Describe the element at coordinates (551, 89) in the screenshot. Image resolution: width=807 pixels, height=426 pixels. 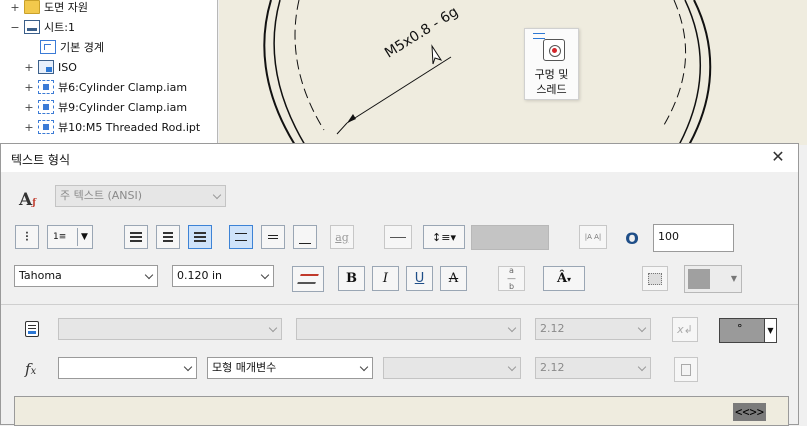
I see `tooltip-label-line2: 스레드` at that location.